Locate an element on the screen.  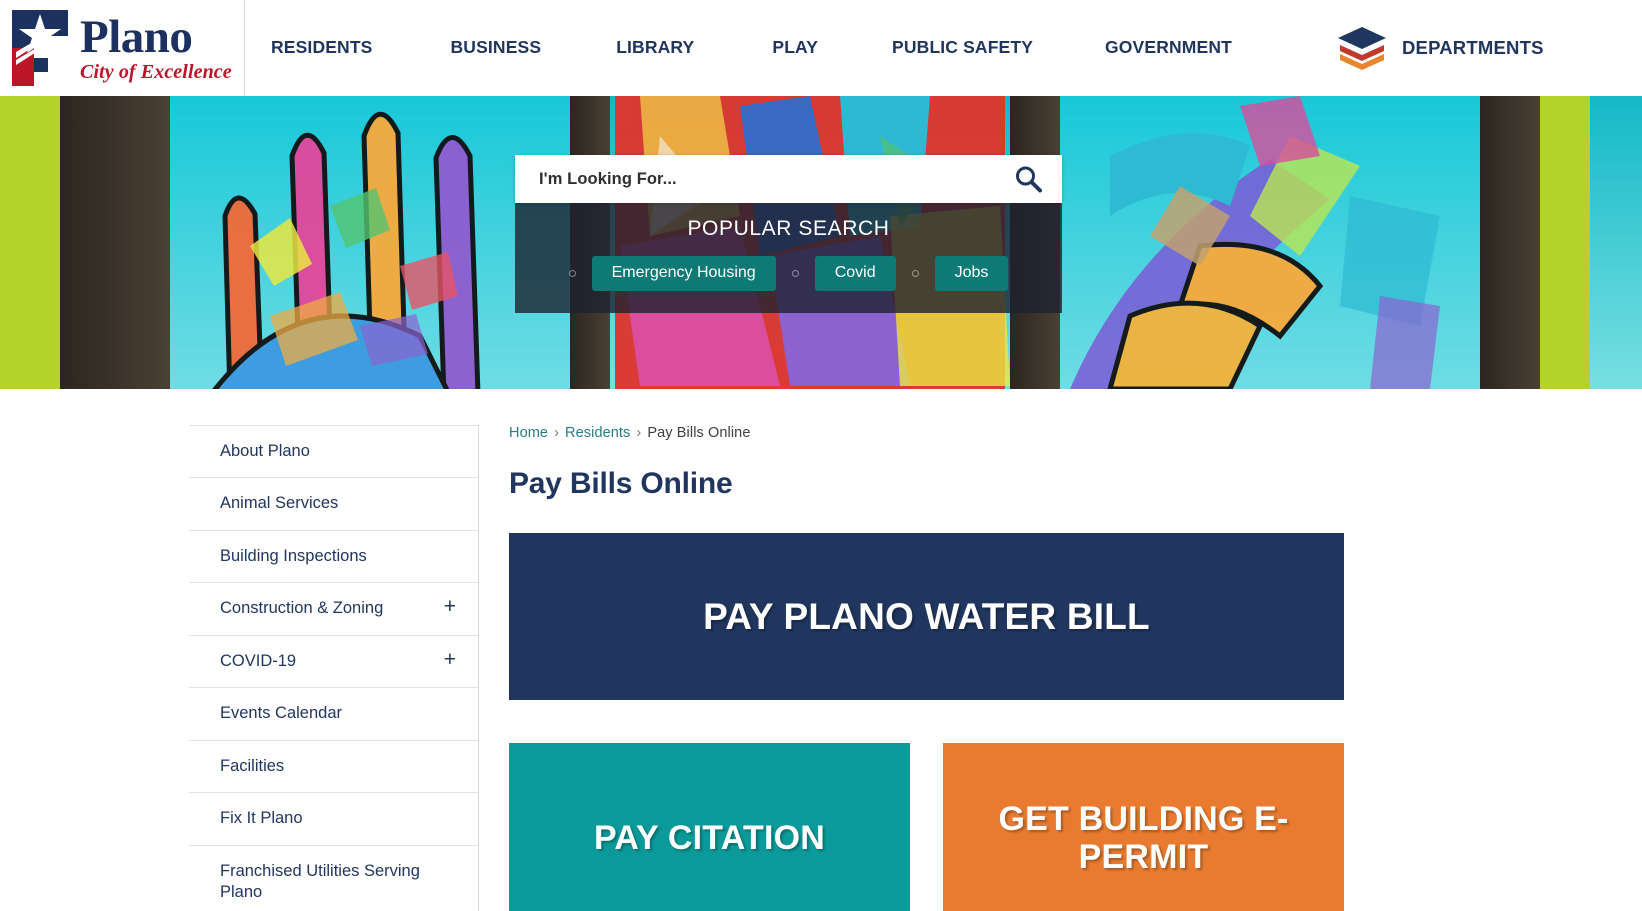
site-logo: Plano City of Excellence is located at coordinates (122, 48).